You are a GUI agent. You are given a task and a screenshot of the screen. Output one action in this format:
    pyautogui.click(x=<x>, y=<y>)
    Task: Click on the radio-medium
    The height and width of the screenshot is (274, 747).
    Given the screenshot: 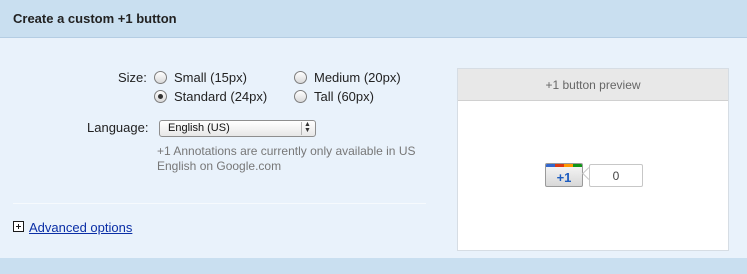 What is the action you would take?
    pyautogui.click(x=300, y=77)
    